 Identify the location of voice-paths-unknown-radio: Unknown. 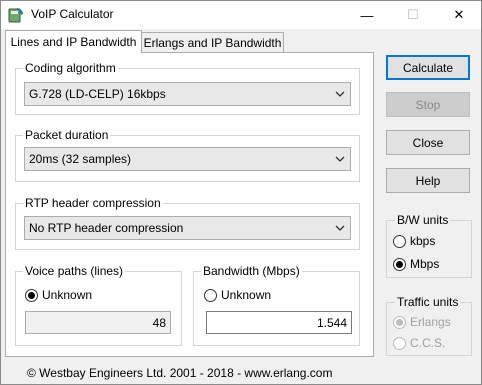
(58, 295).